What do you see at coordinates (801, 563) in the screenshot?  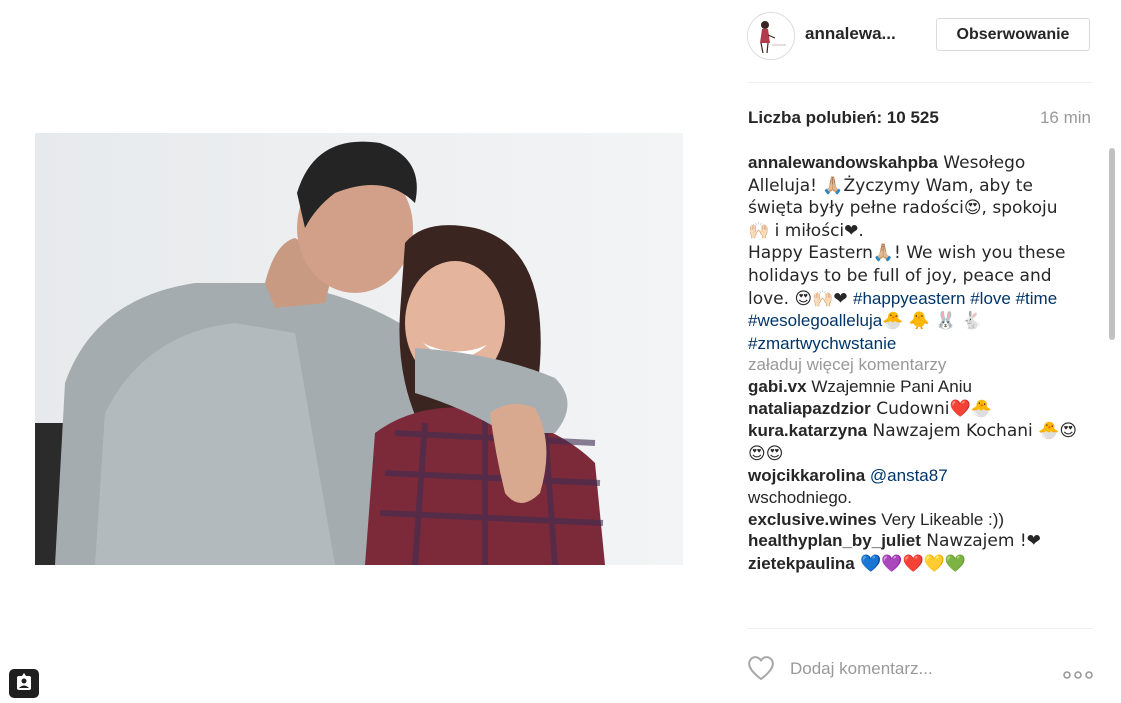 I see `comment-author: zietekpaulina` at bounding box center [801, 563].